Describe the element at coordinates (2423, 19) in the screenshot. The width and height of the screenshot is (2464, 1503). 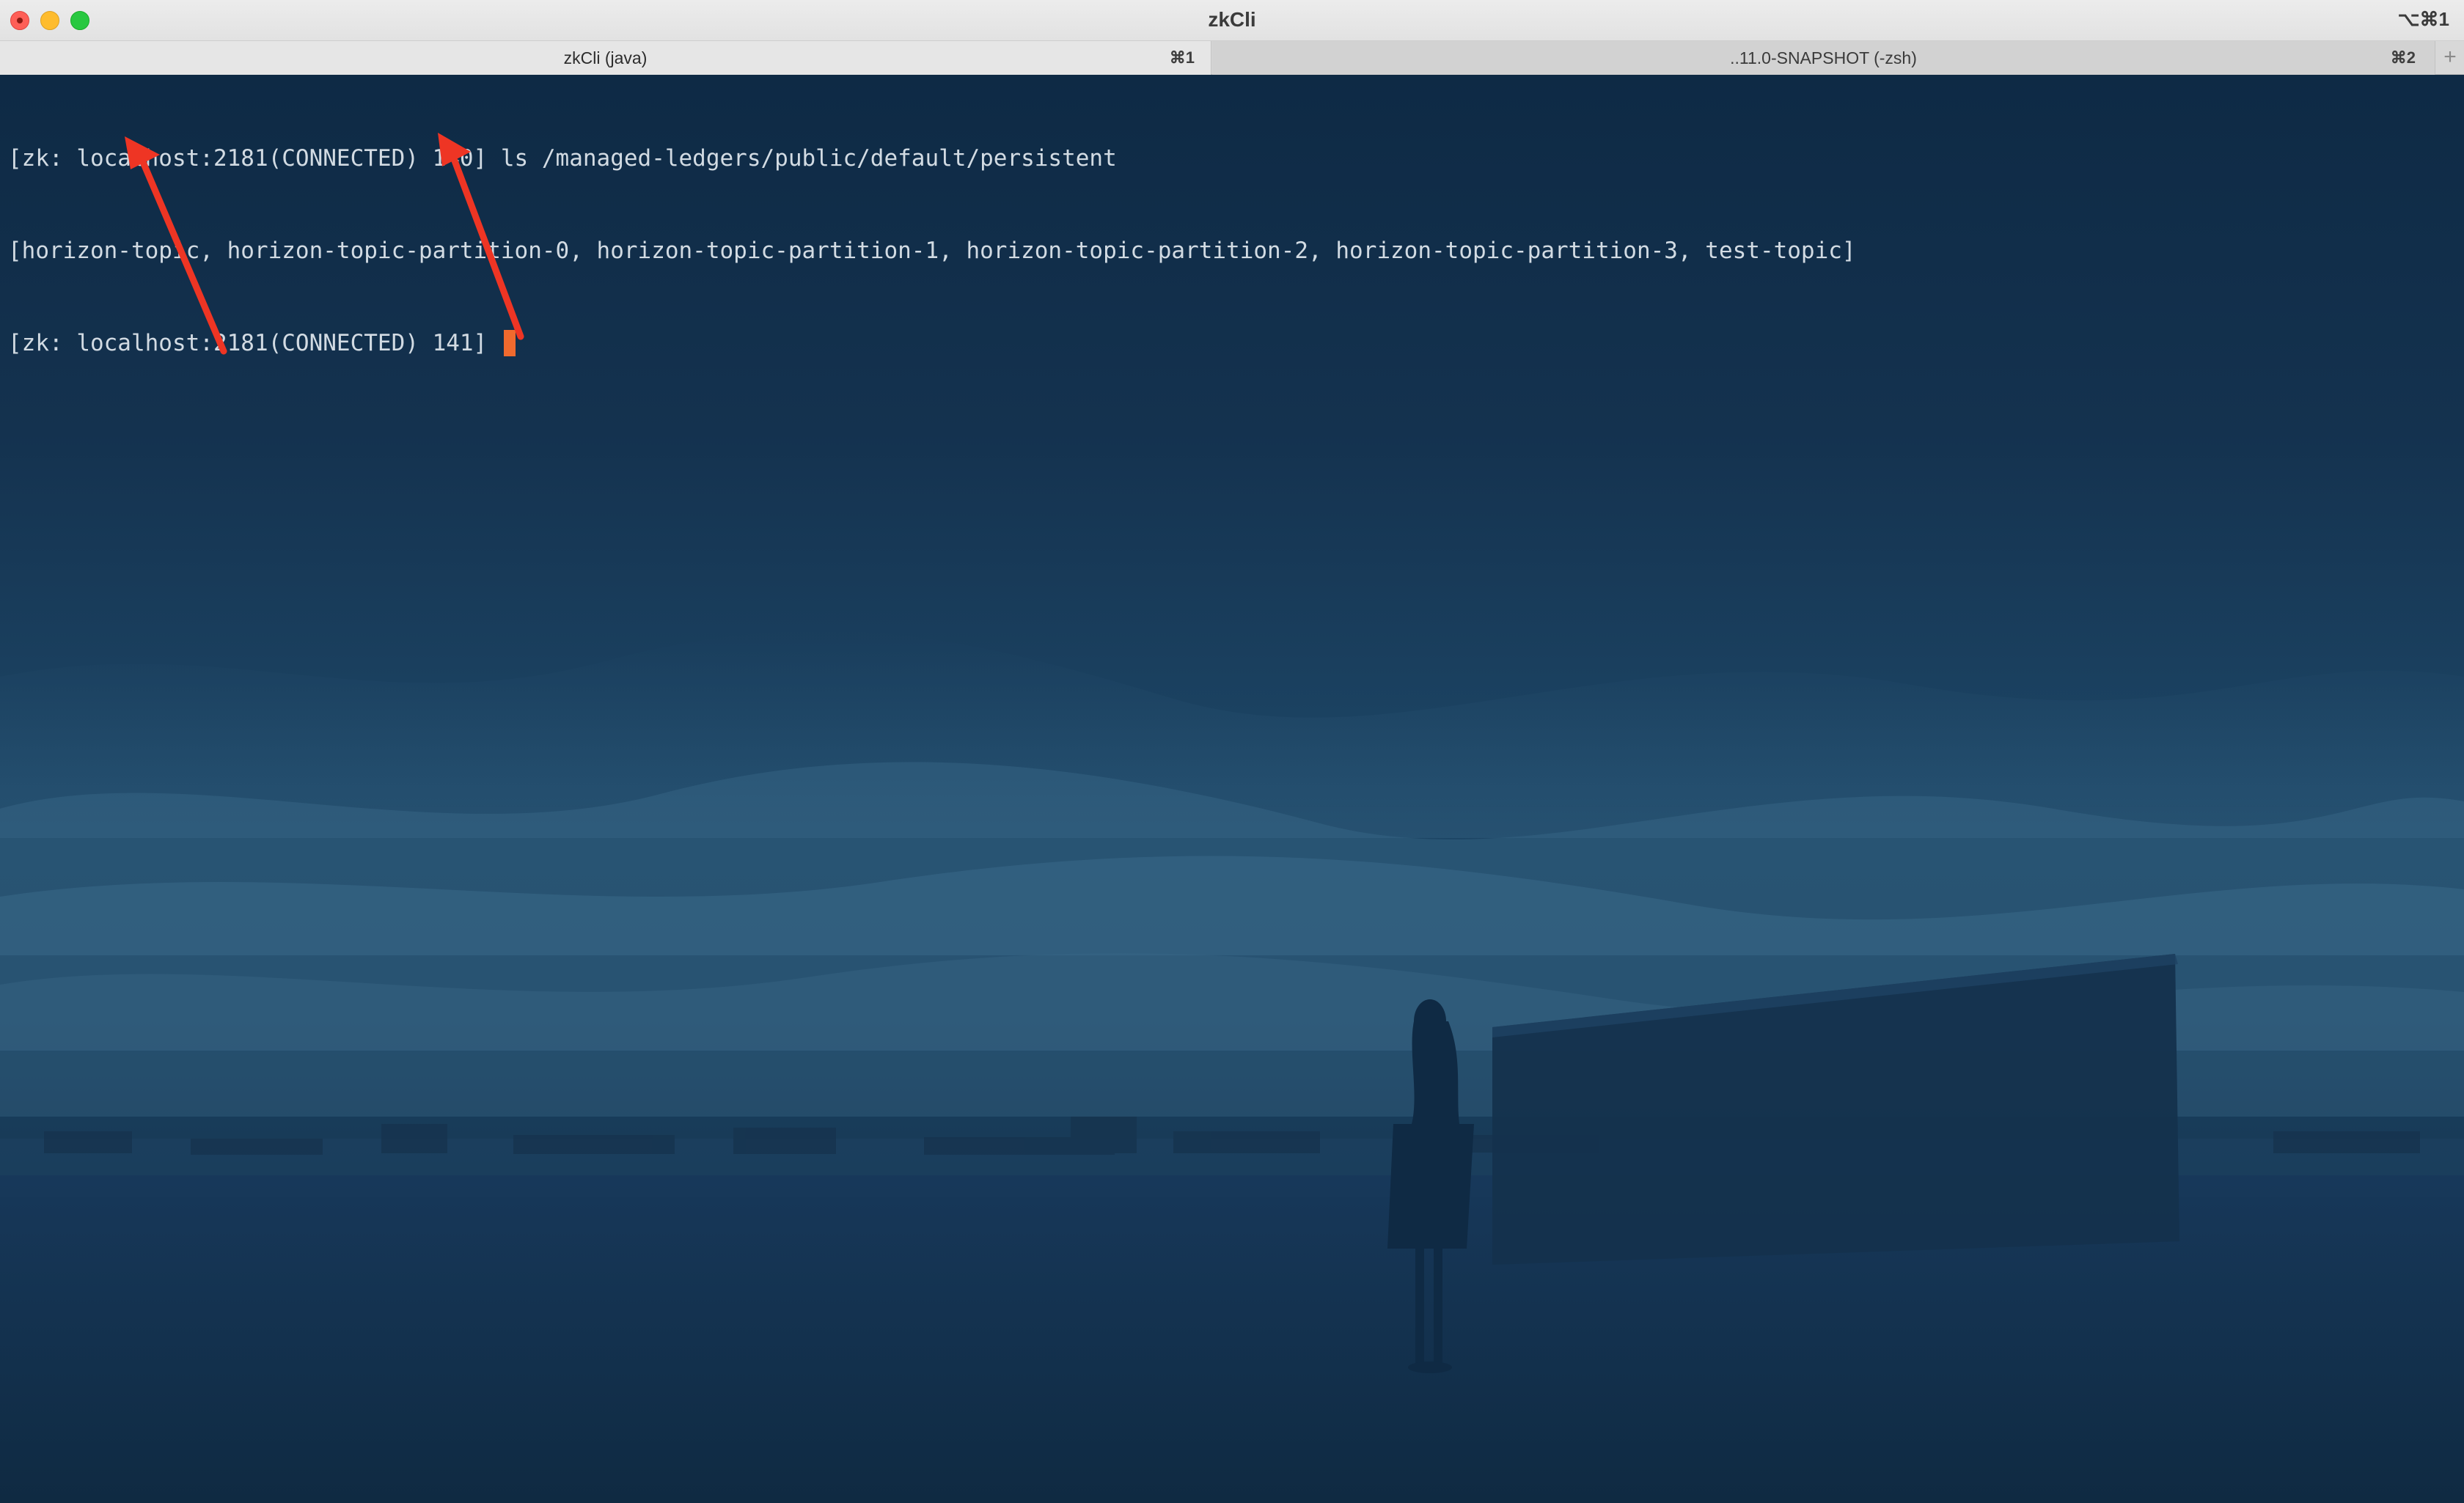
I see `window-shortcut: ⌥⌘1` at that location.